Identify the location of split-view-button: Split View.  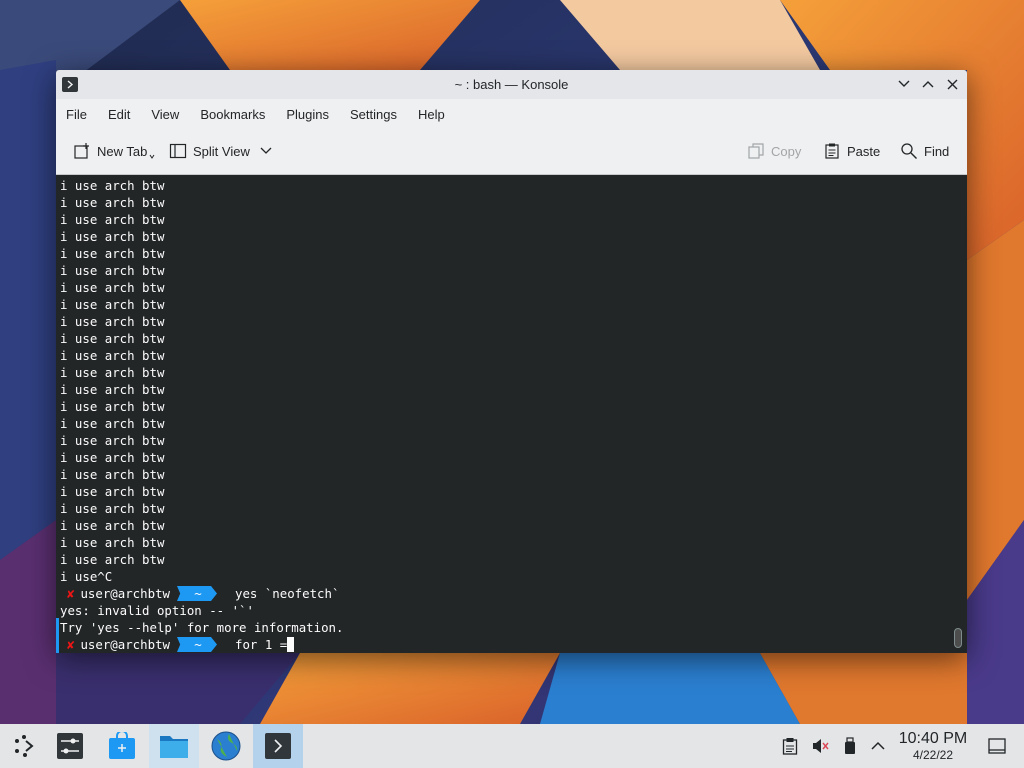
(223, 151).